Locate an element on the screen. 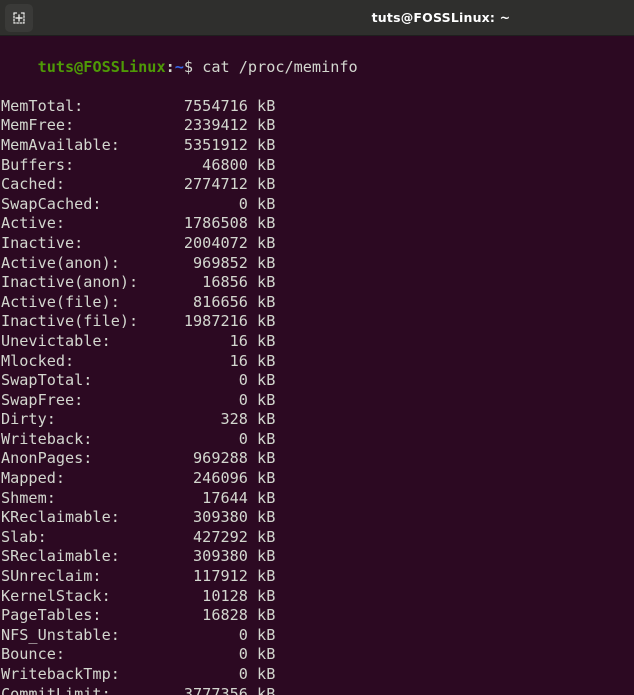 The height and width of the screenshot is (695, 634). meminfo-row: Active(file): 816656 kB is located at coordinates (317, 303).